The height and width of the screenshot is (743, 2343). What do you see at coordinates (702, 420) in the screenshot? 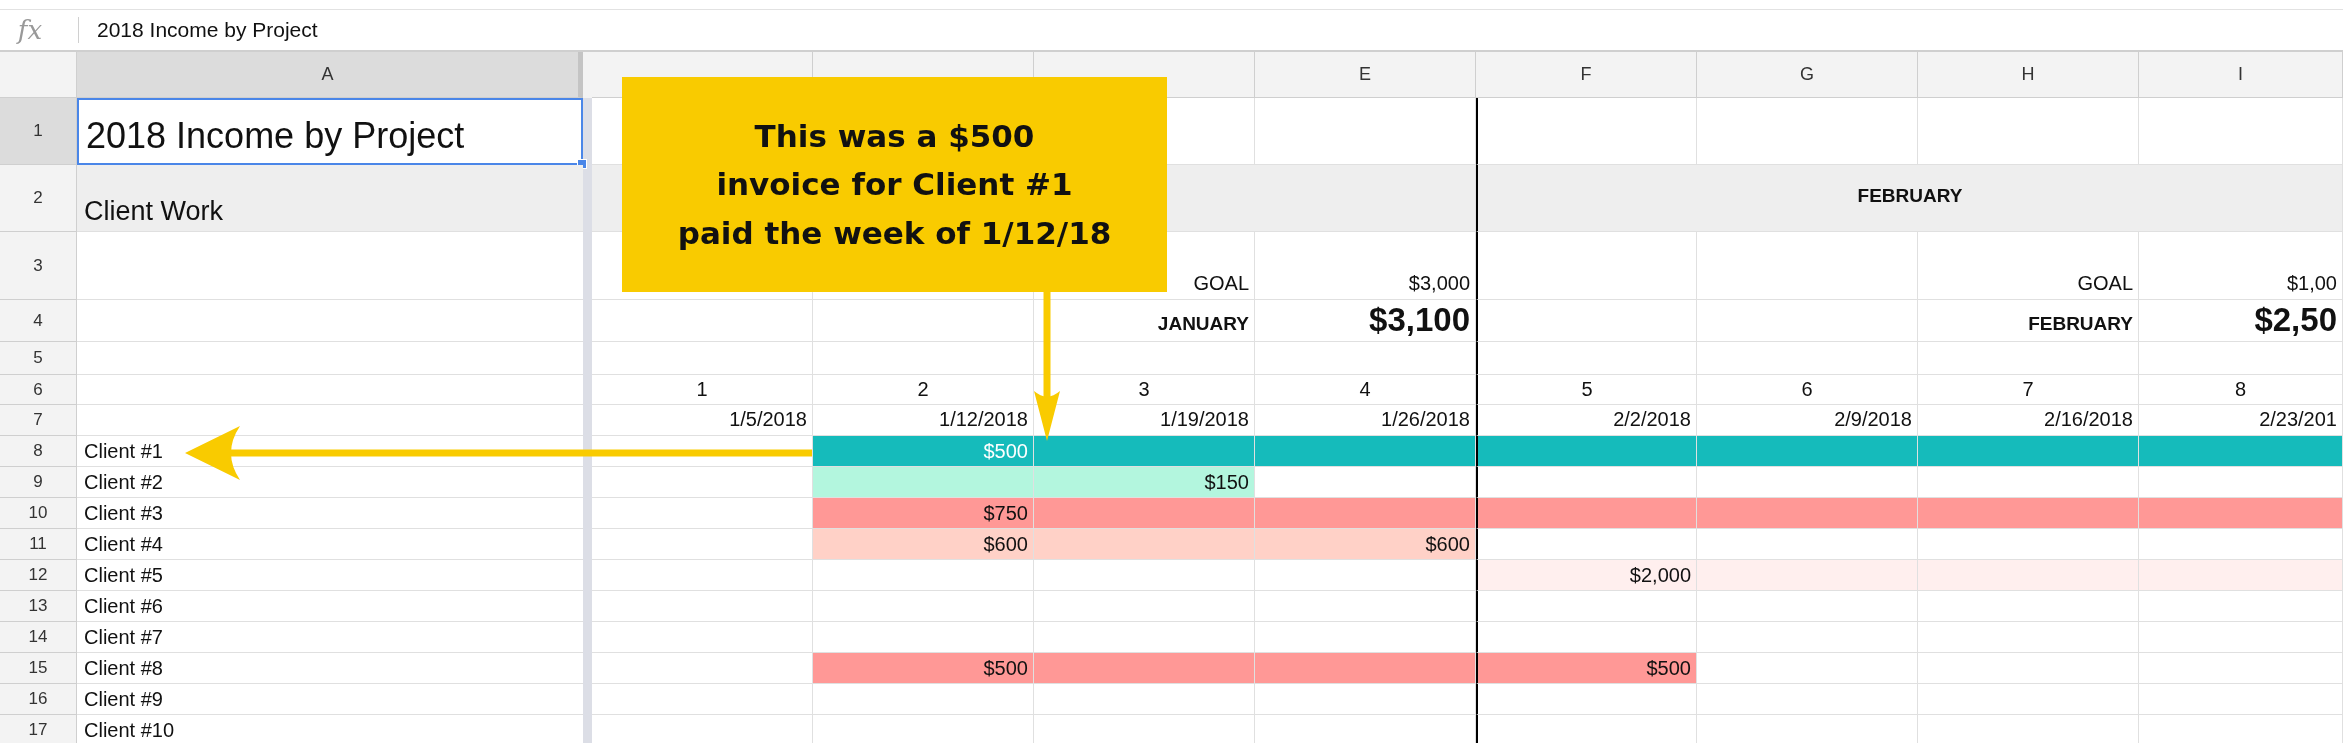
I see `table-cell: 1/5/2018` at bounding box center [702, 420].